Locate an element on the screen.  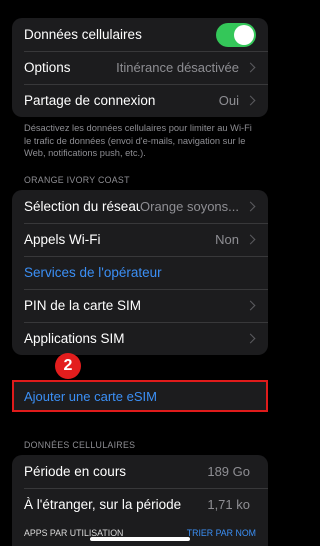
wifi-calls-row: Appels Wi-Fi Non is located at coordinates (140, 239).